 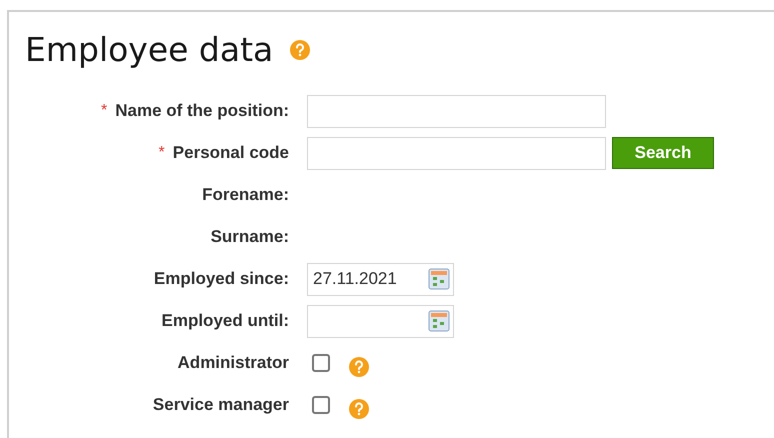 What do you see at coordinates (380, 279) in the screenshot?
I see `date-field: 27.11.2021` at bounding box center [380, 279].